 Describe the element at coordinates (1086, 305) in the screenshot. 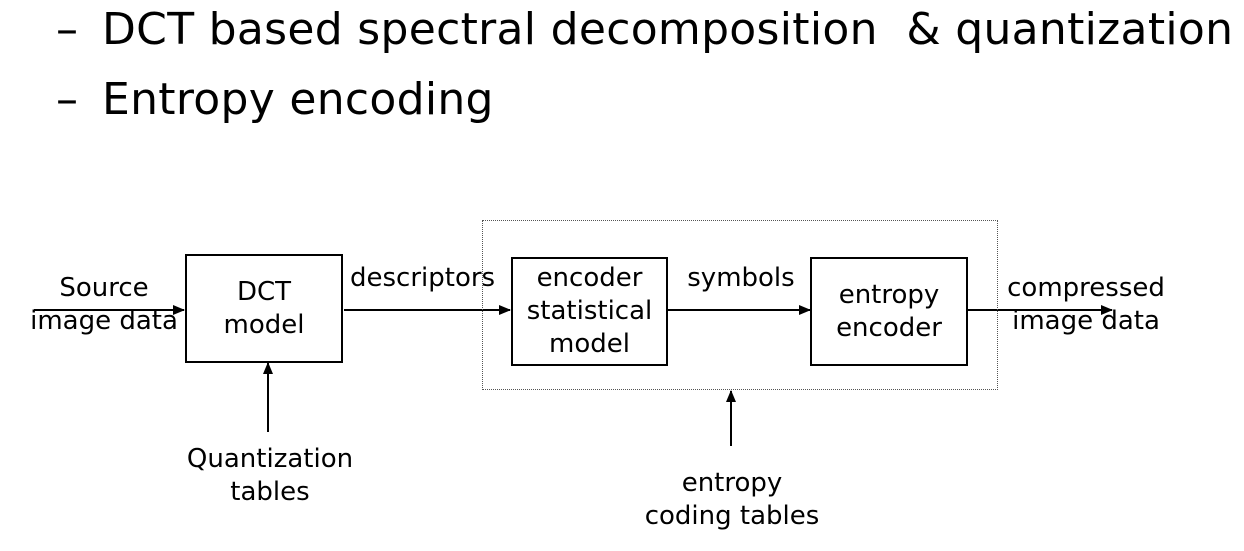

I see `compressed-image-data-label: compressed image data` at that location.